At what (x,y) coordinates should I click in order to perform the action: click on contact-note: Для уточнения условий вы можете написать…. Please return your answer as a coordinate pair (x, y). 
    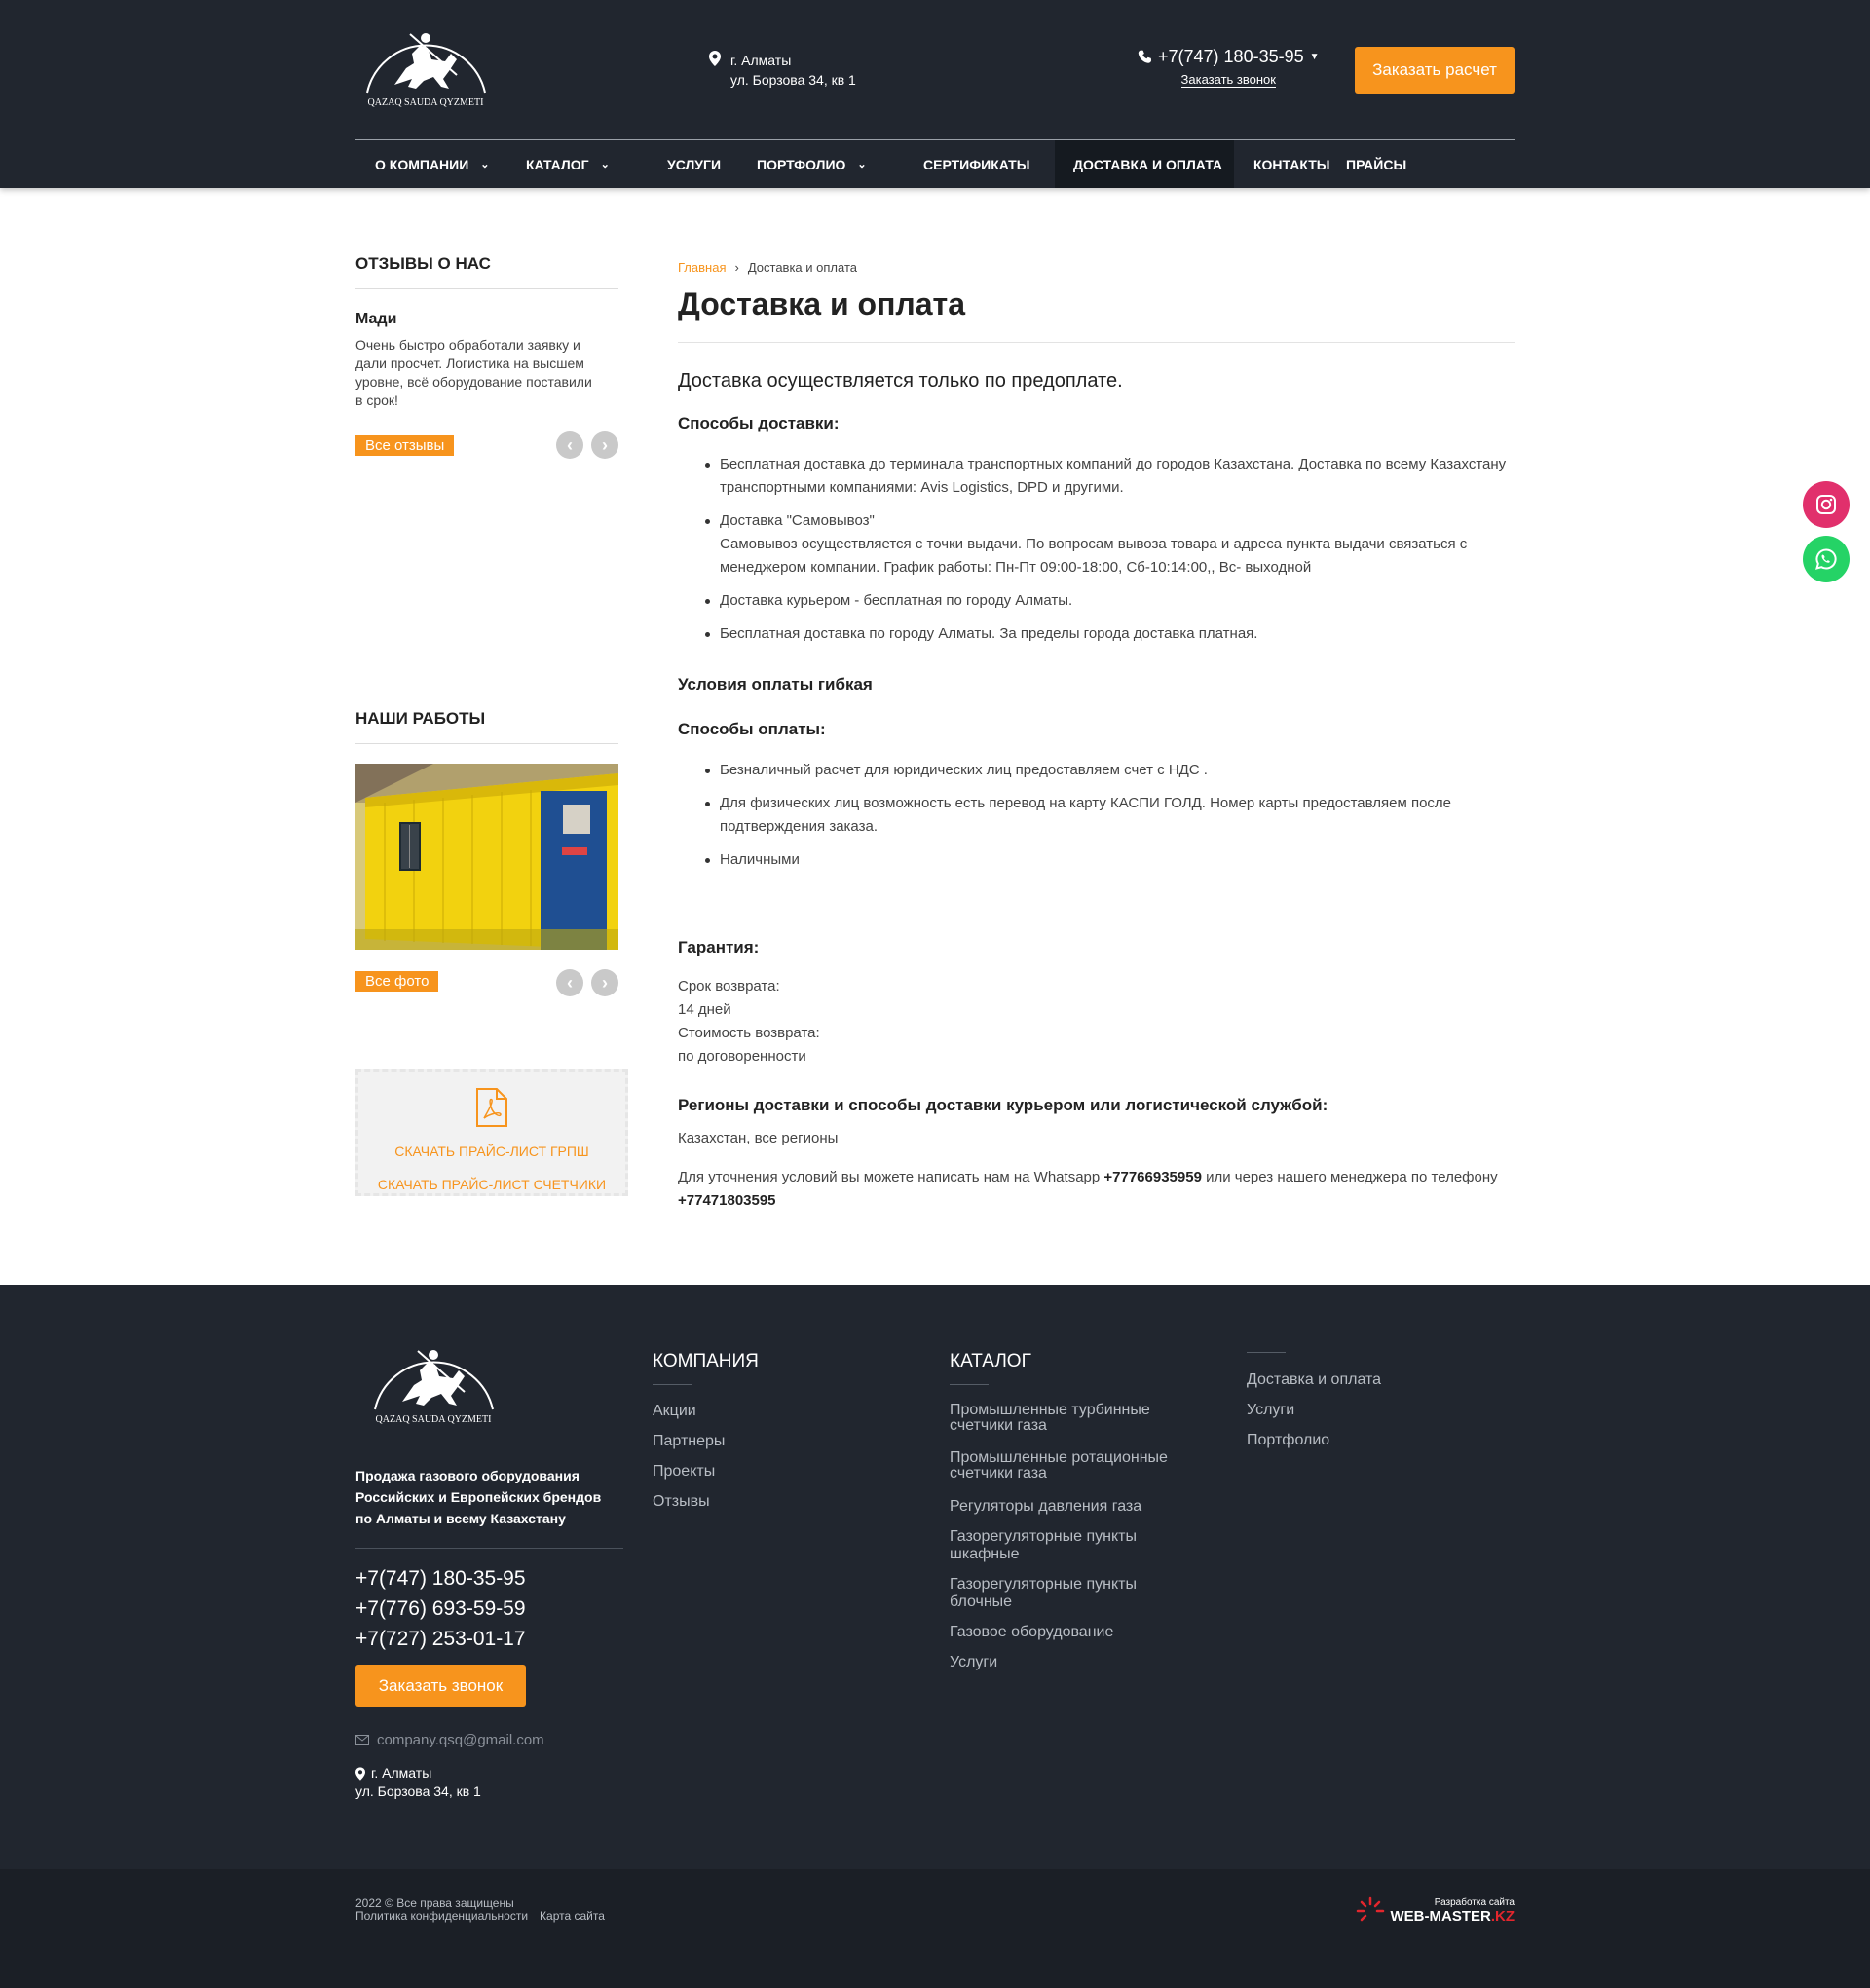
    Looking at the image, I should click on (1097, 1189).